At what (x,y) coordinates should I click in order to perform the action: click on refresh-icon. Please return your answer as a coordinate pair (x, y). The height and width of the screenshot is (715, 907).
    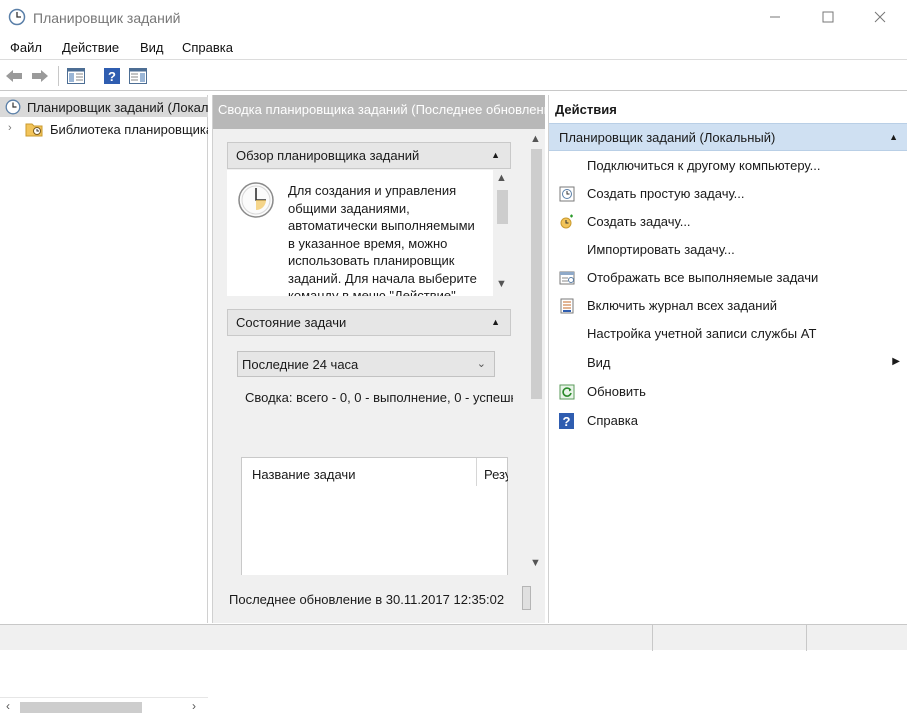
    Looking at the image, I should click on (566, 391).